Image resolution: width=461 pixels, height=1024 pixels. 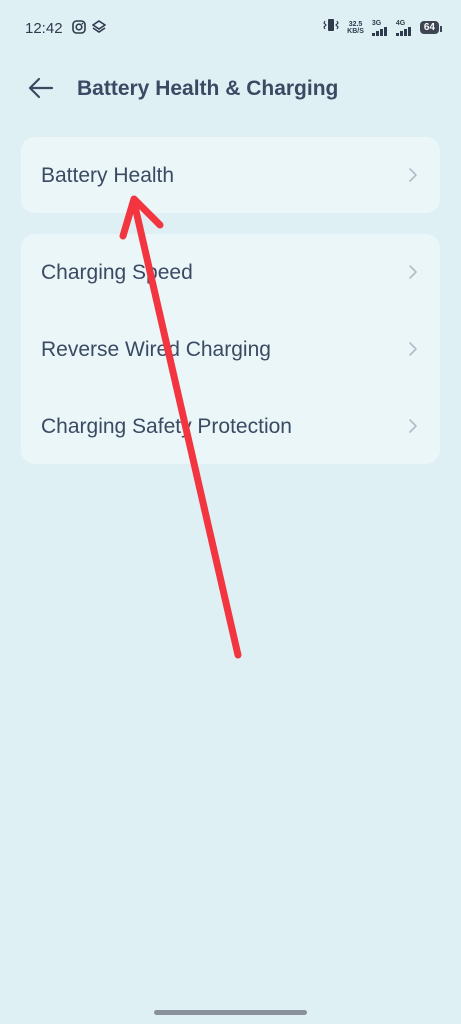 What do you see at coordinates (117, 272) in the screenshot?
I see `list-item-label: Charging Speed` at bounding box center [117, 272].